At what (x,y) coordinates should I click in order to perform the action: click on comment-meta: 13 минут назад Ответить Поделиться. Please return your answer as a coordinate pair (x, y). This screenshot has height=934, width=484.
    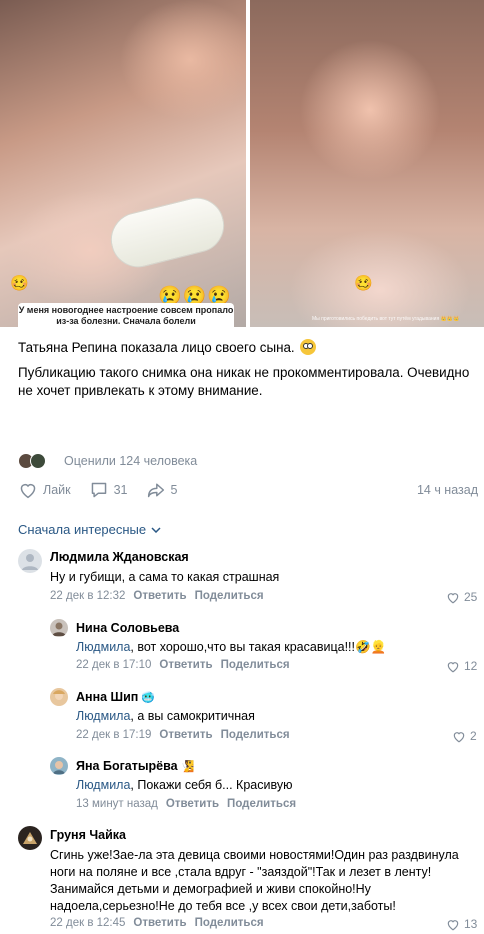
    Looking at the image, I should click on (186, 804).